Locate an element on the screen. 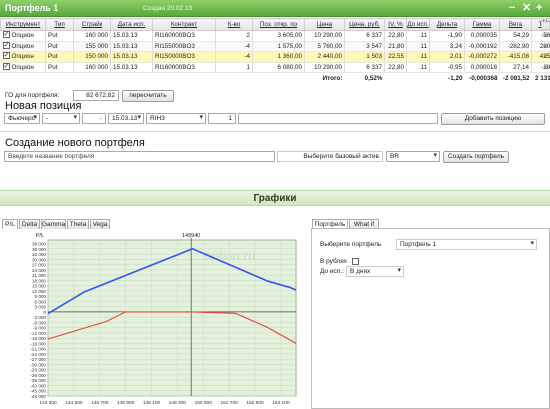 Image resolution: width=550 pixels, height=409 pixels. y-tick-label: -9 000 is located at coordinates (39, 328).